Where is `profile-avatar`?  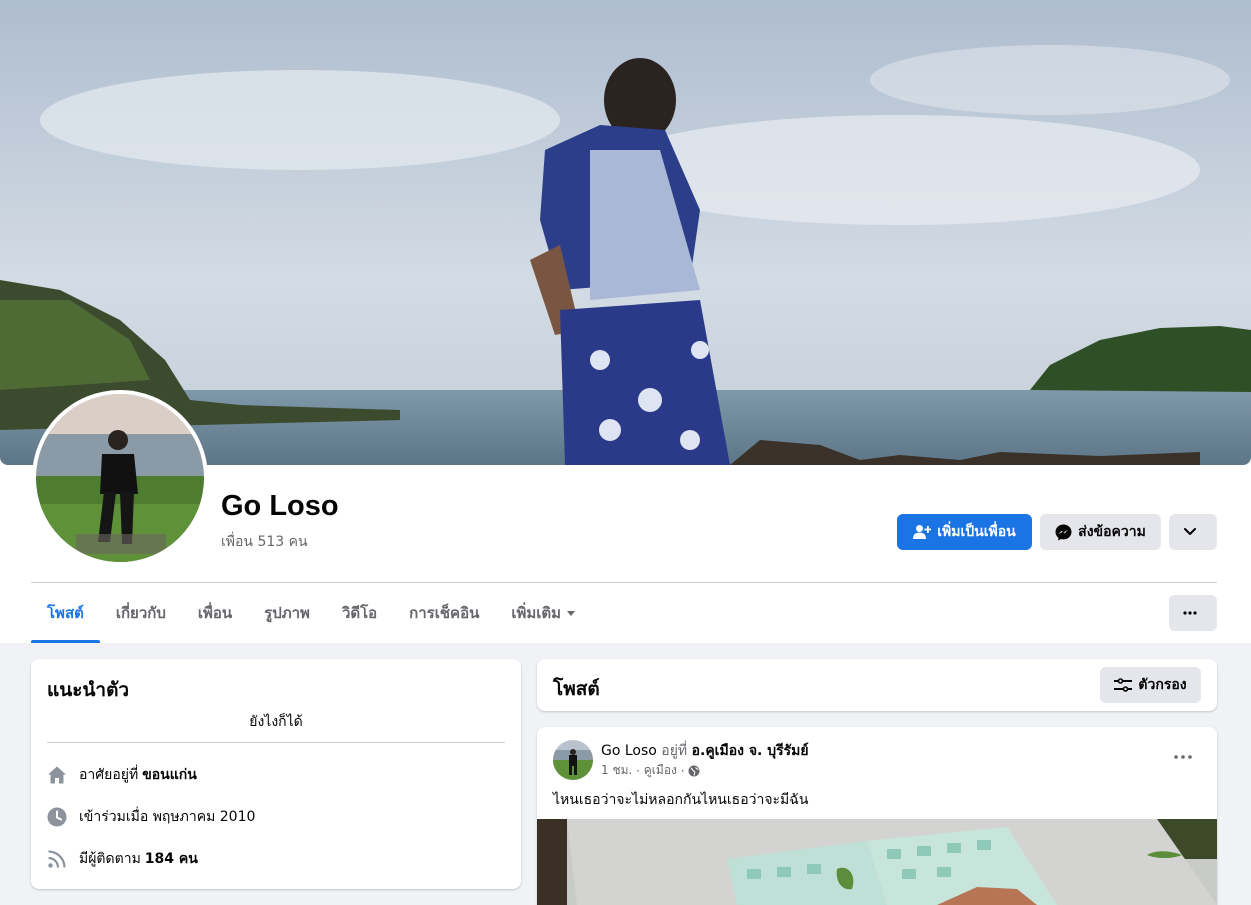
profile-avatar is located at coordinates (120, 478).